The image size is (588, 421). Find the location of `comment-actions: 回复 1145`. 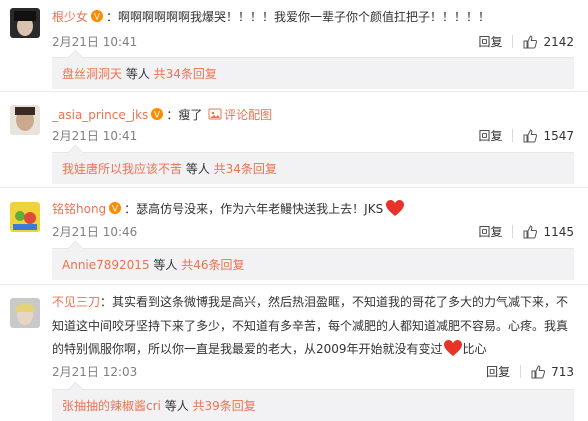

comment-actions: 回复 1145 is located at coordinates (526, 231).